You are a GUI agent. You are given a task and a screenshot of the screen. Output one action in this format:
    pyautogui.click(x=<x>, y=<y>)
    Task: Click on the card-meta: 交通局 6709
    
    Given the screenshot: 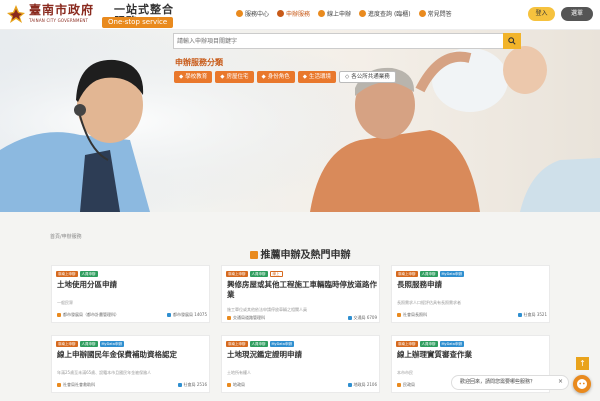 What is the action you would take?
    pyautogui.click(x=362, y=318)
    